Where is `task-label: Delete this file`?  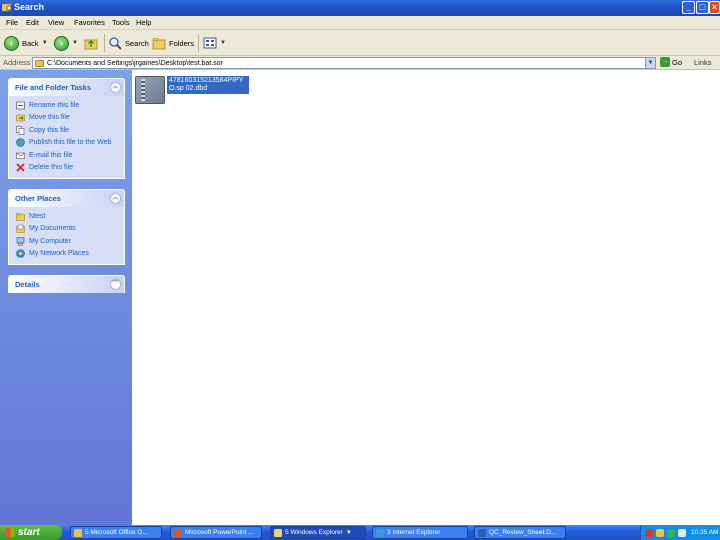 task-label: Delete this file is located at coordinates (51, 168).